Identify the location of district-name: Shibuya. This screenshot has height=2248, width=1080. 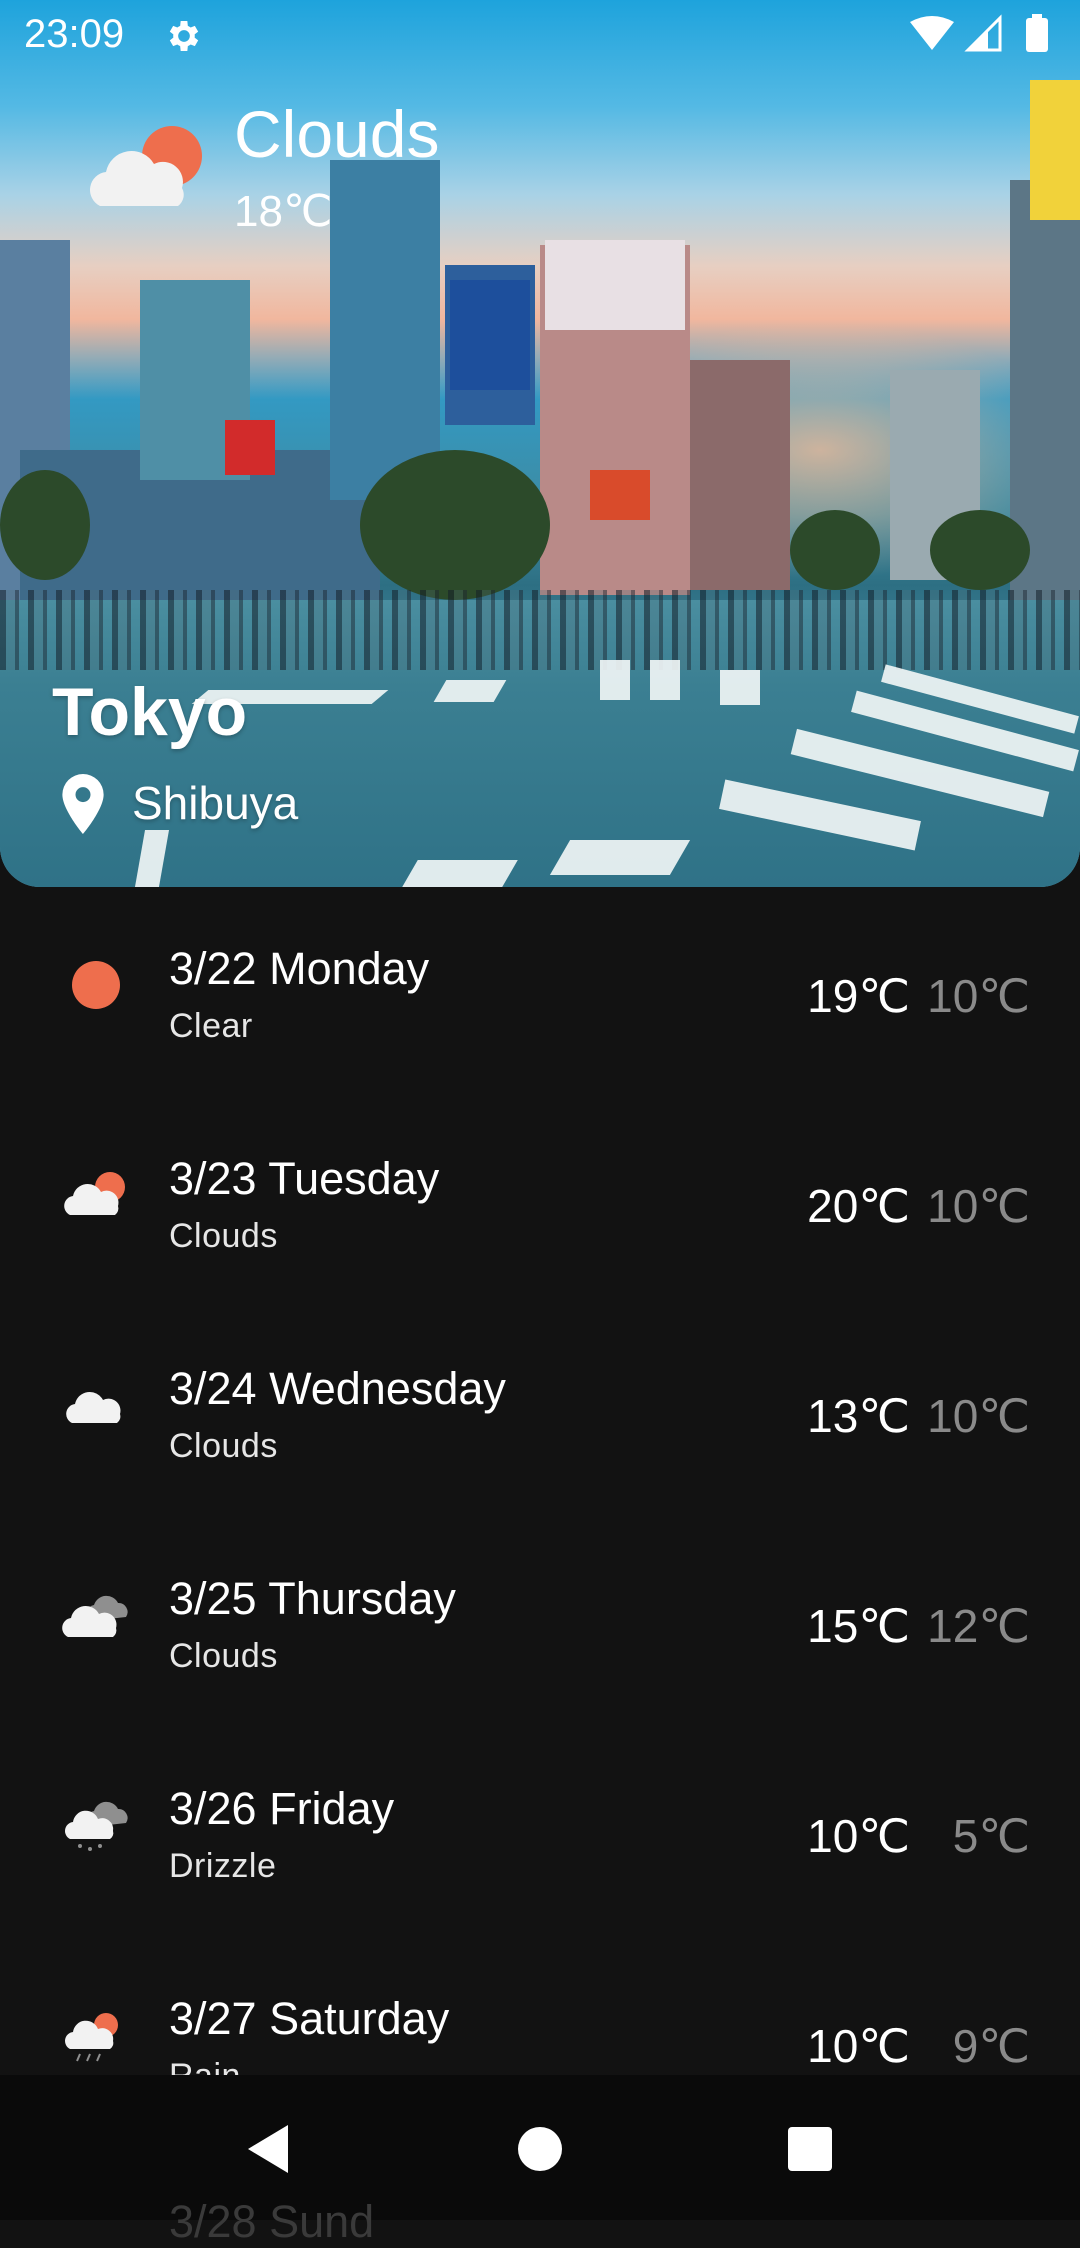
(215, 803).